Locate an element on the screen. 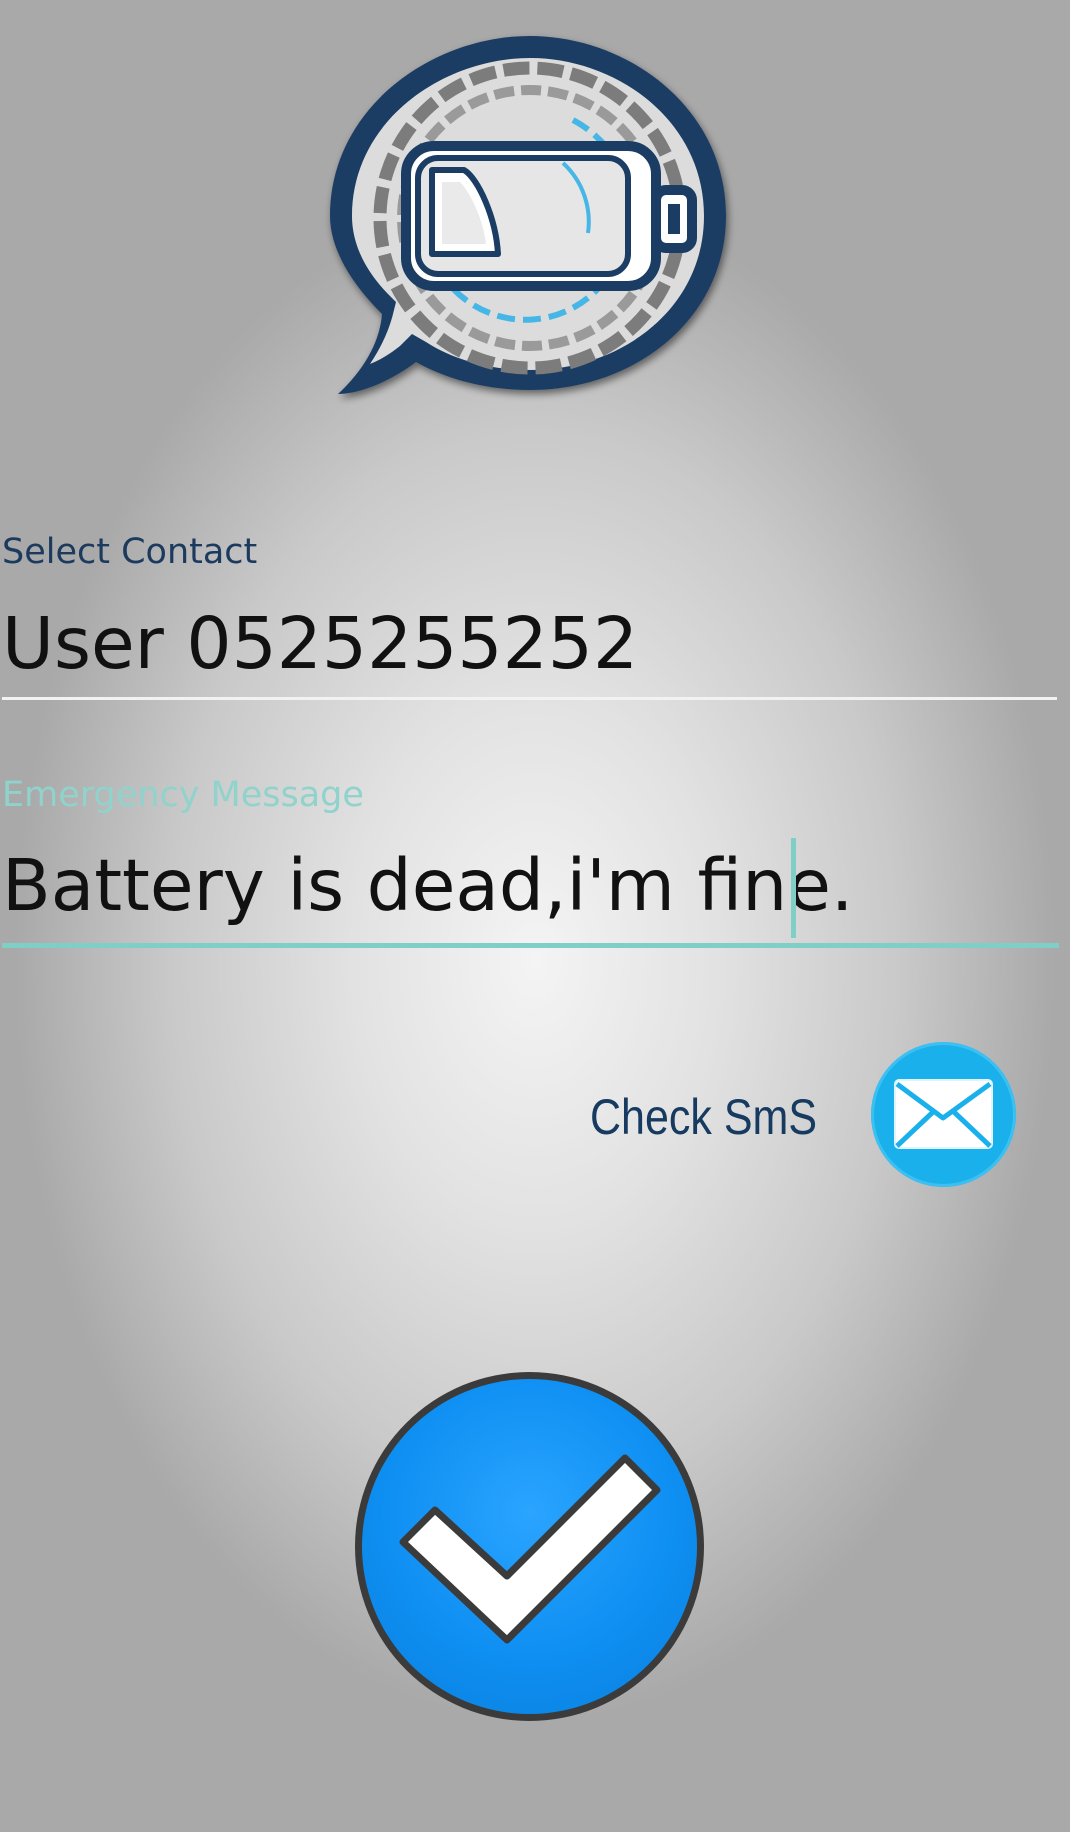 The height and width of the screenshot is (1832, 1070). emergency-message-input: Battery is dead,i'm fine. is located at coordinates (530, 892).